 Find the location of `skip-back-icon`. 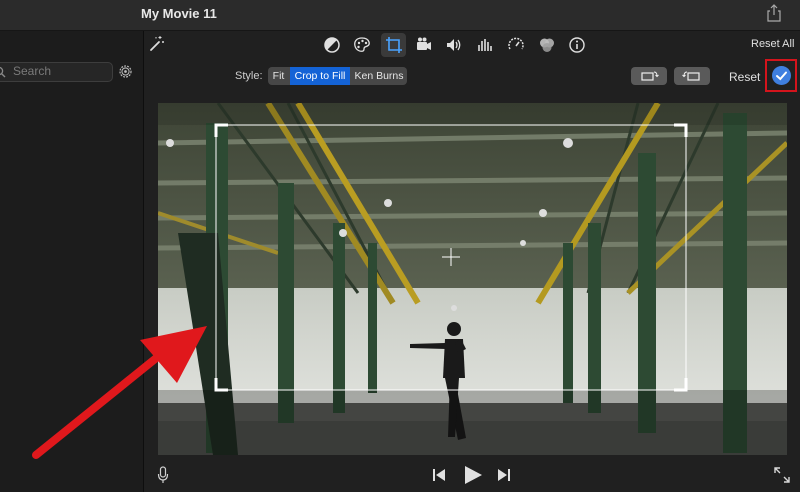

skip-back-icon is located at coordinates (439, 475).